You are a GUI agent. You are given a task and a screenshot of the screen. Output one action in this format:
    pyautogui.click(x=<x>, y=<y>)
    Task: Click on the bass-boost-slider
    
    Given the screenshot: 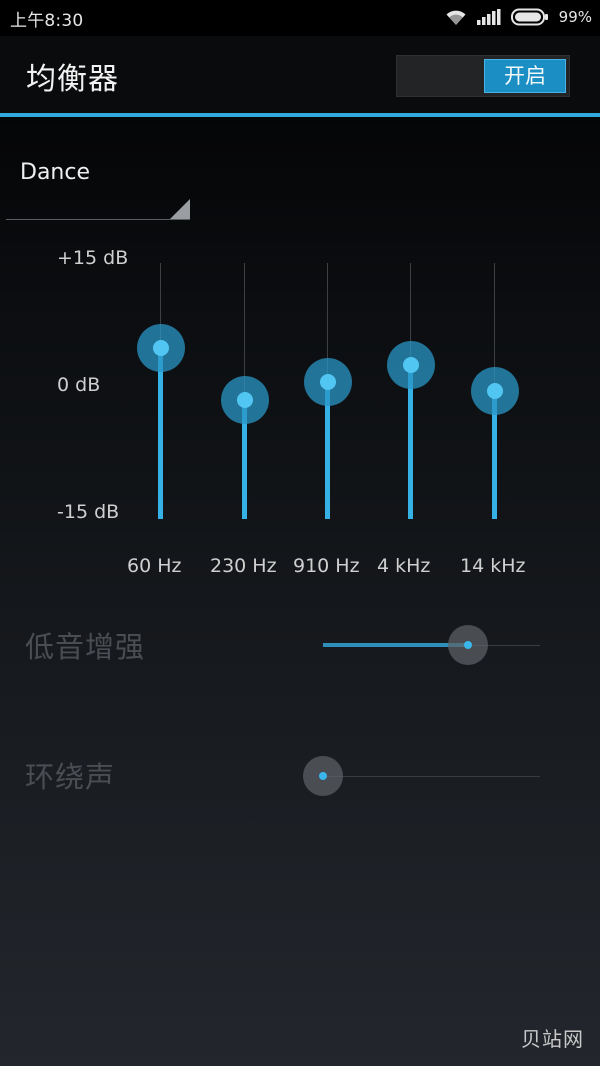 What is the action you would take?
    pyautogui.click(x=431, y=645)
    